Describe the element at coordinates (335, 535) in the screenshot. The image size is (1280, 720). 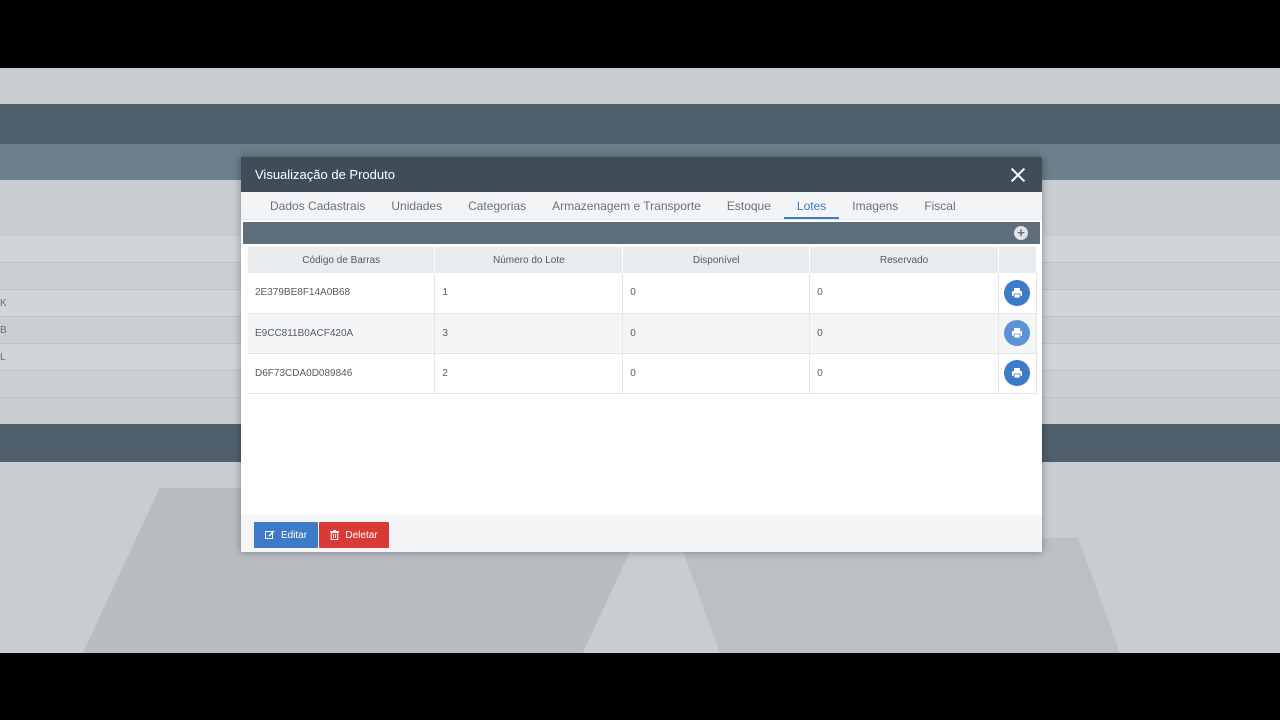
I see `trash-icon` at that location.